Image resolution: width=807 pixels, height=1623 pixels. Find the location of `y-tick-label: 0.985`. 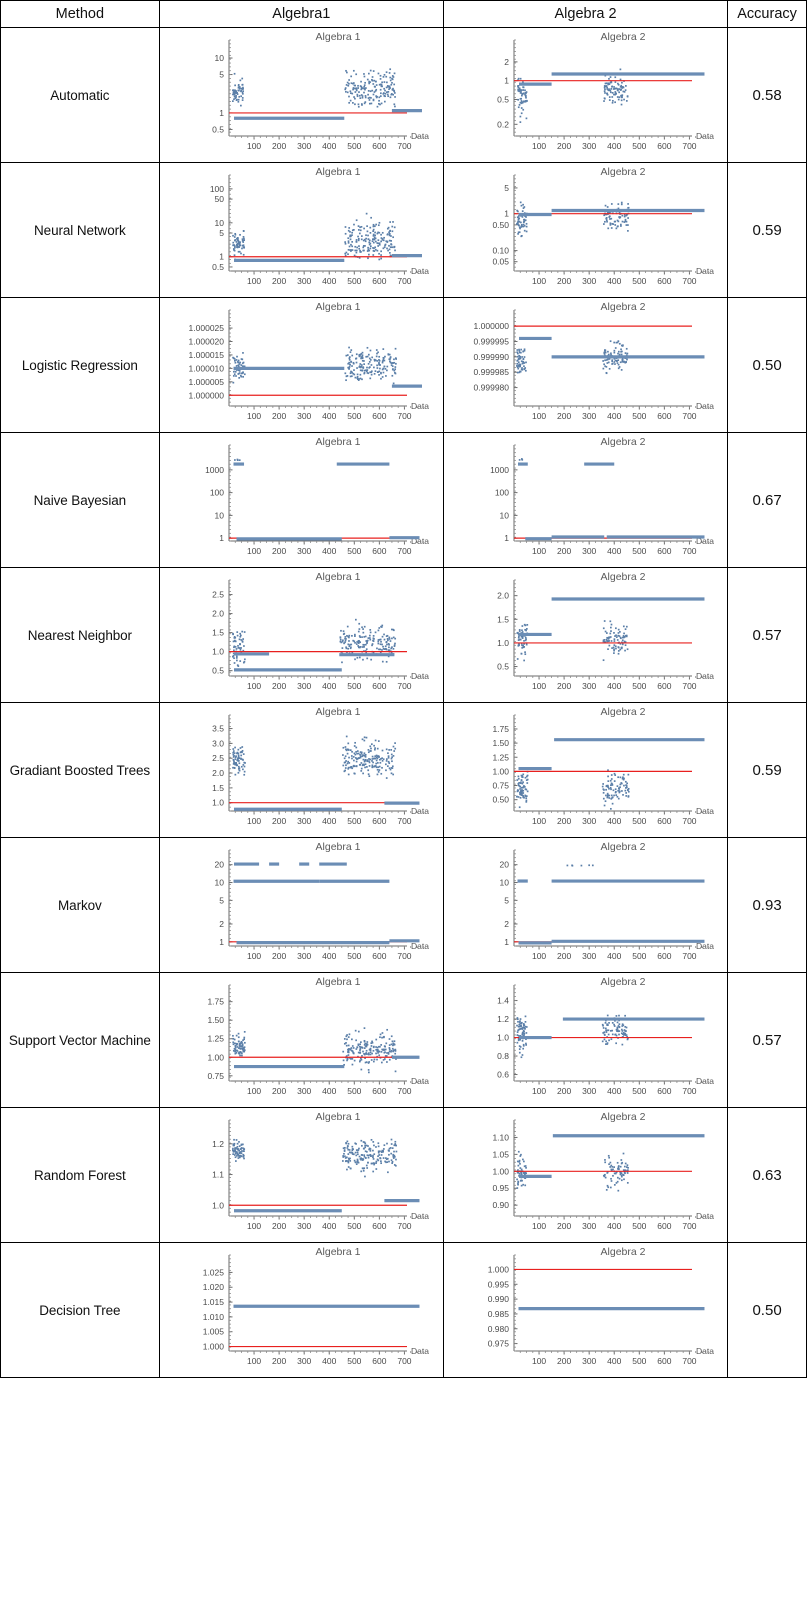

y-tick-label: 0.985 is located at coordinates (498, 1314).